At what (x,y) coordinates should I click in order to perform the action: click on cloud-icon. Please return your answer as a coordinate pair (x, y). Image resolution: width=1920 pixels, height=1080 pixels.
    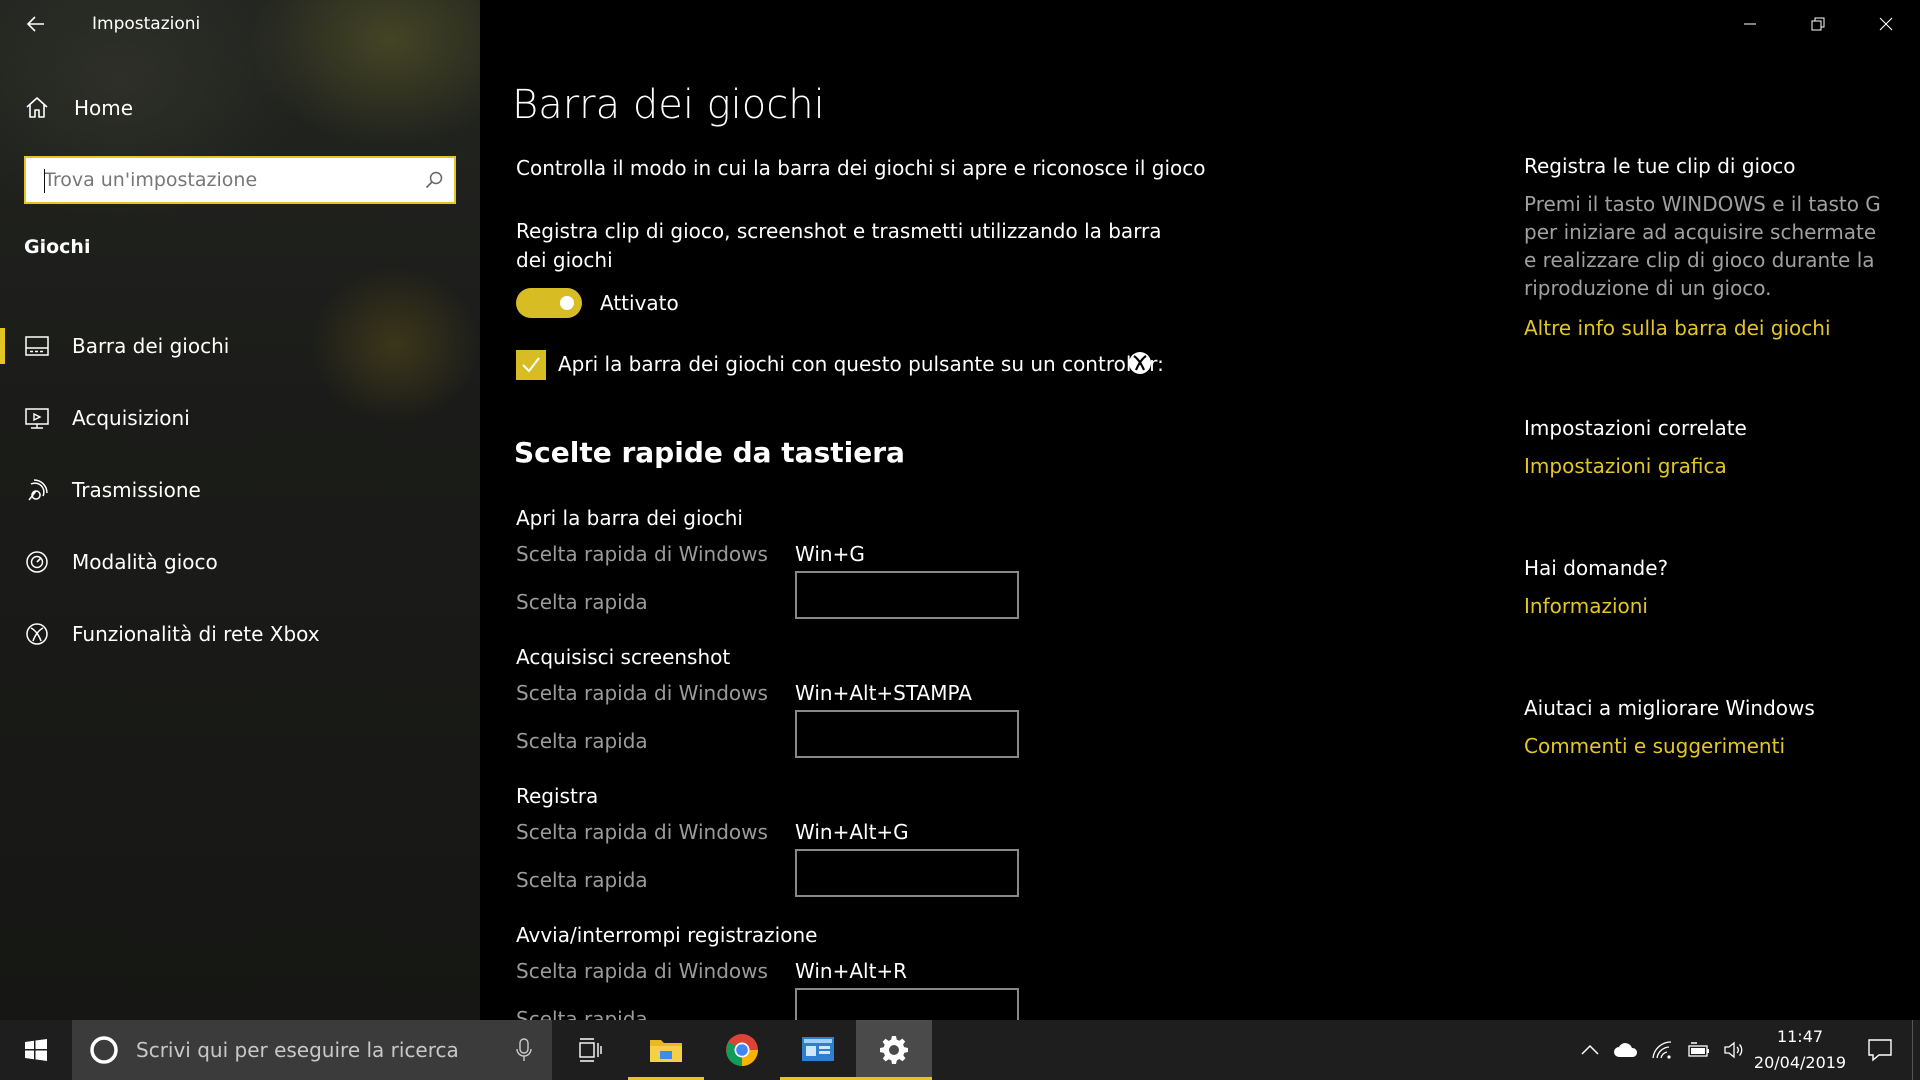
    Looking at the image, I should click on (1626, 1050).